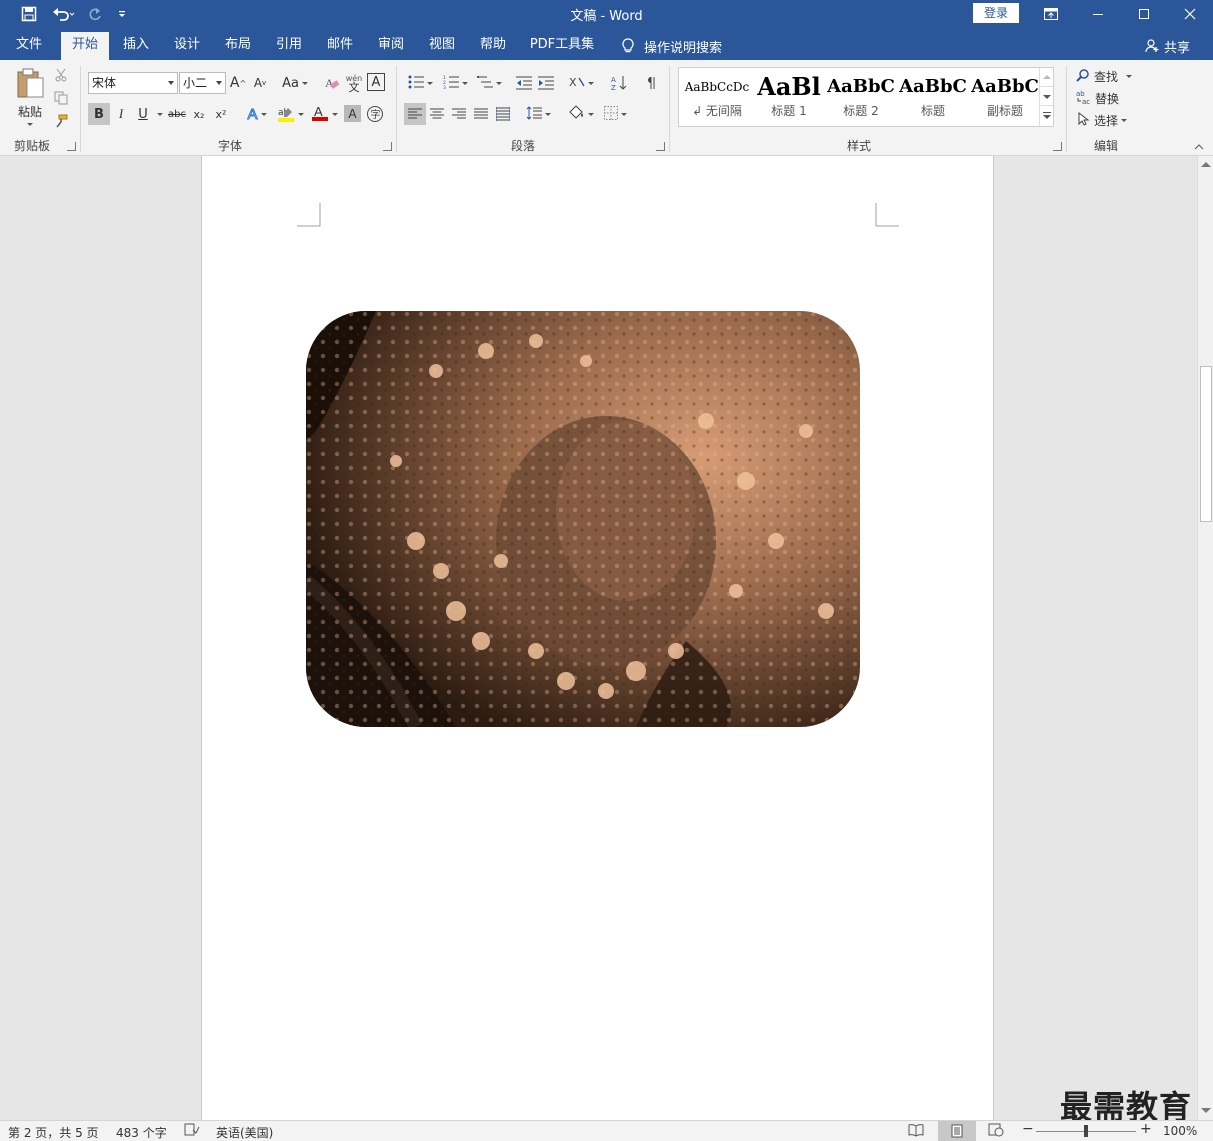 This screenshot has width=1213, height=1141. Describe the element at coordinates (1108, 98) in the screenshot. I see `replace-button: ab ac 替换` at that location.